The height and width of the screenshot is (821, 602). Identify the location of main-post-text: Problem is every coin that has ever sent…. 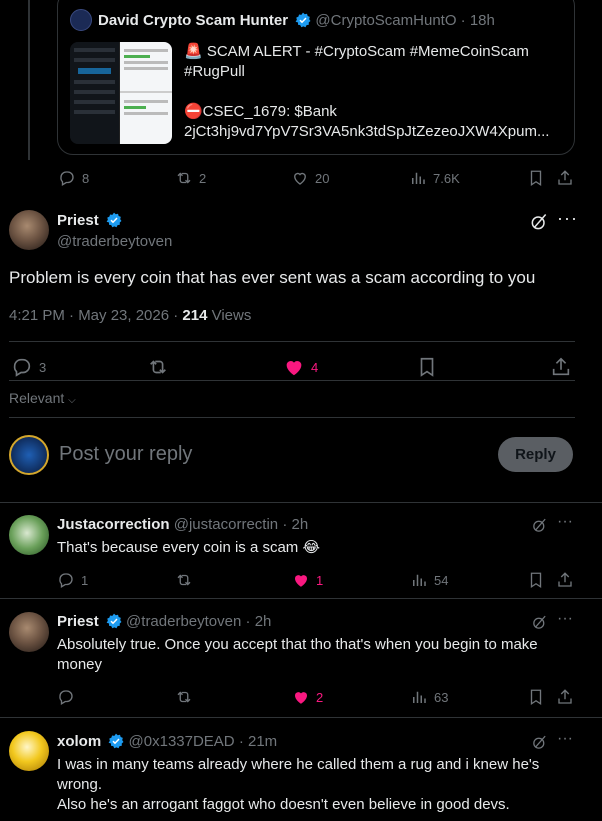
(272, 277).